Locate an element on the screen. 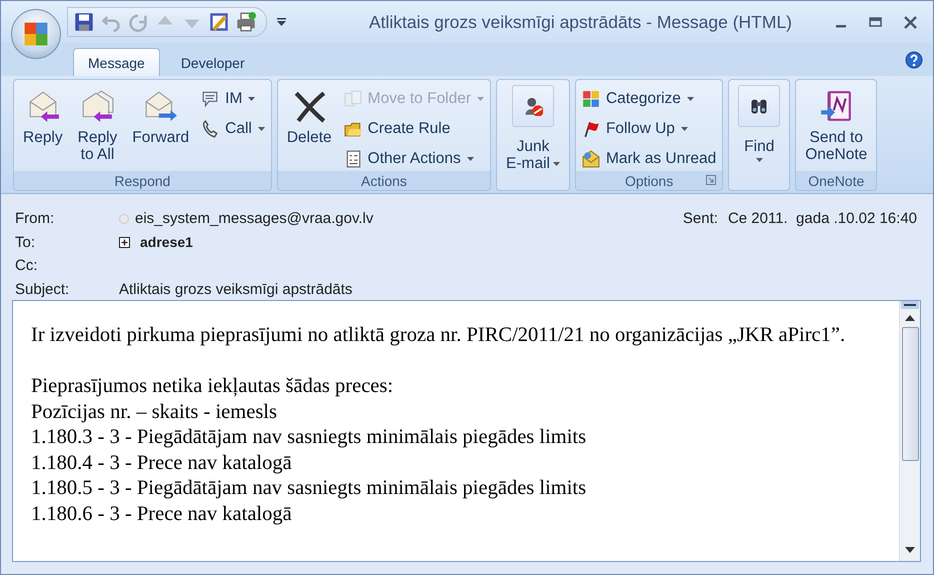 Image resolution: width=934 pixels, height=575 pixels. save-icon is located at coordinates (84, 22).